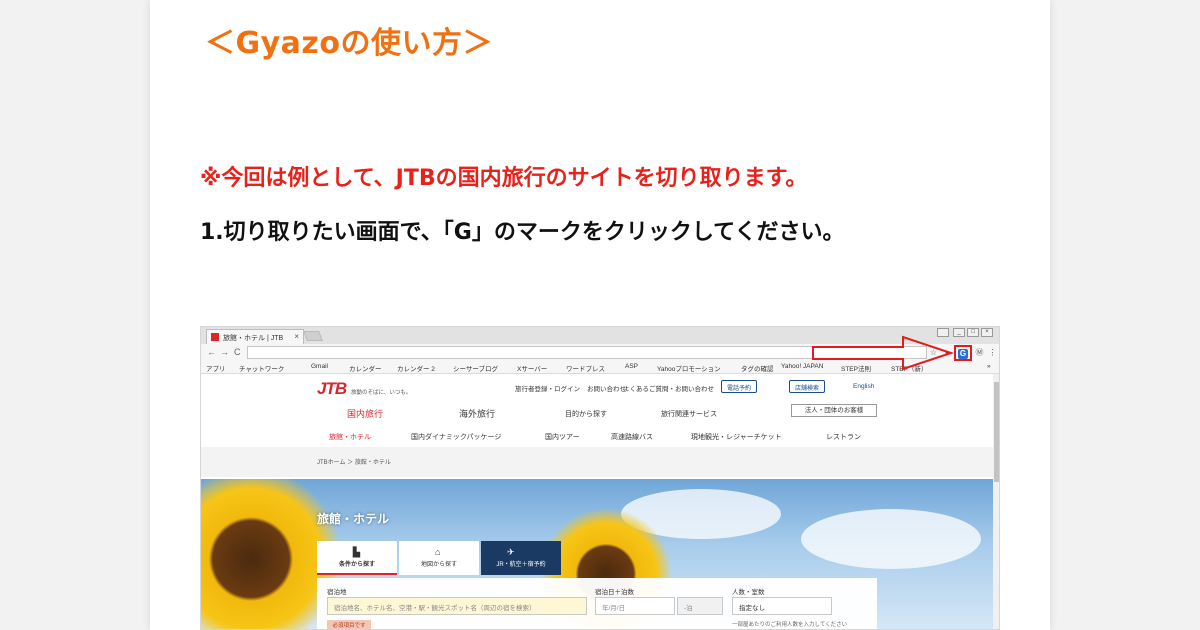 The width and height of the screenshot is (1200, 630). What do you see at coordinates (635, 606) in the screenshot?
I see `date-input: 年/月/日` at bounding box center [635, 606].